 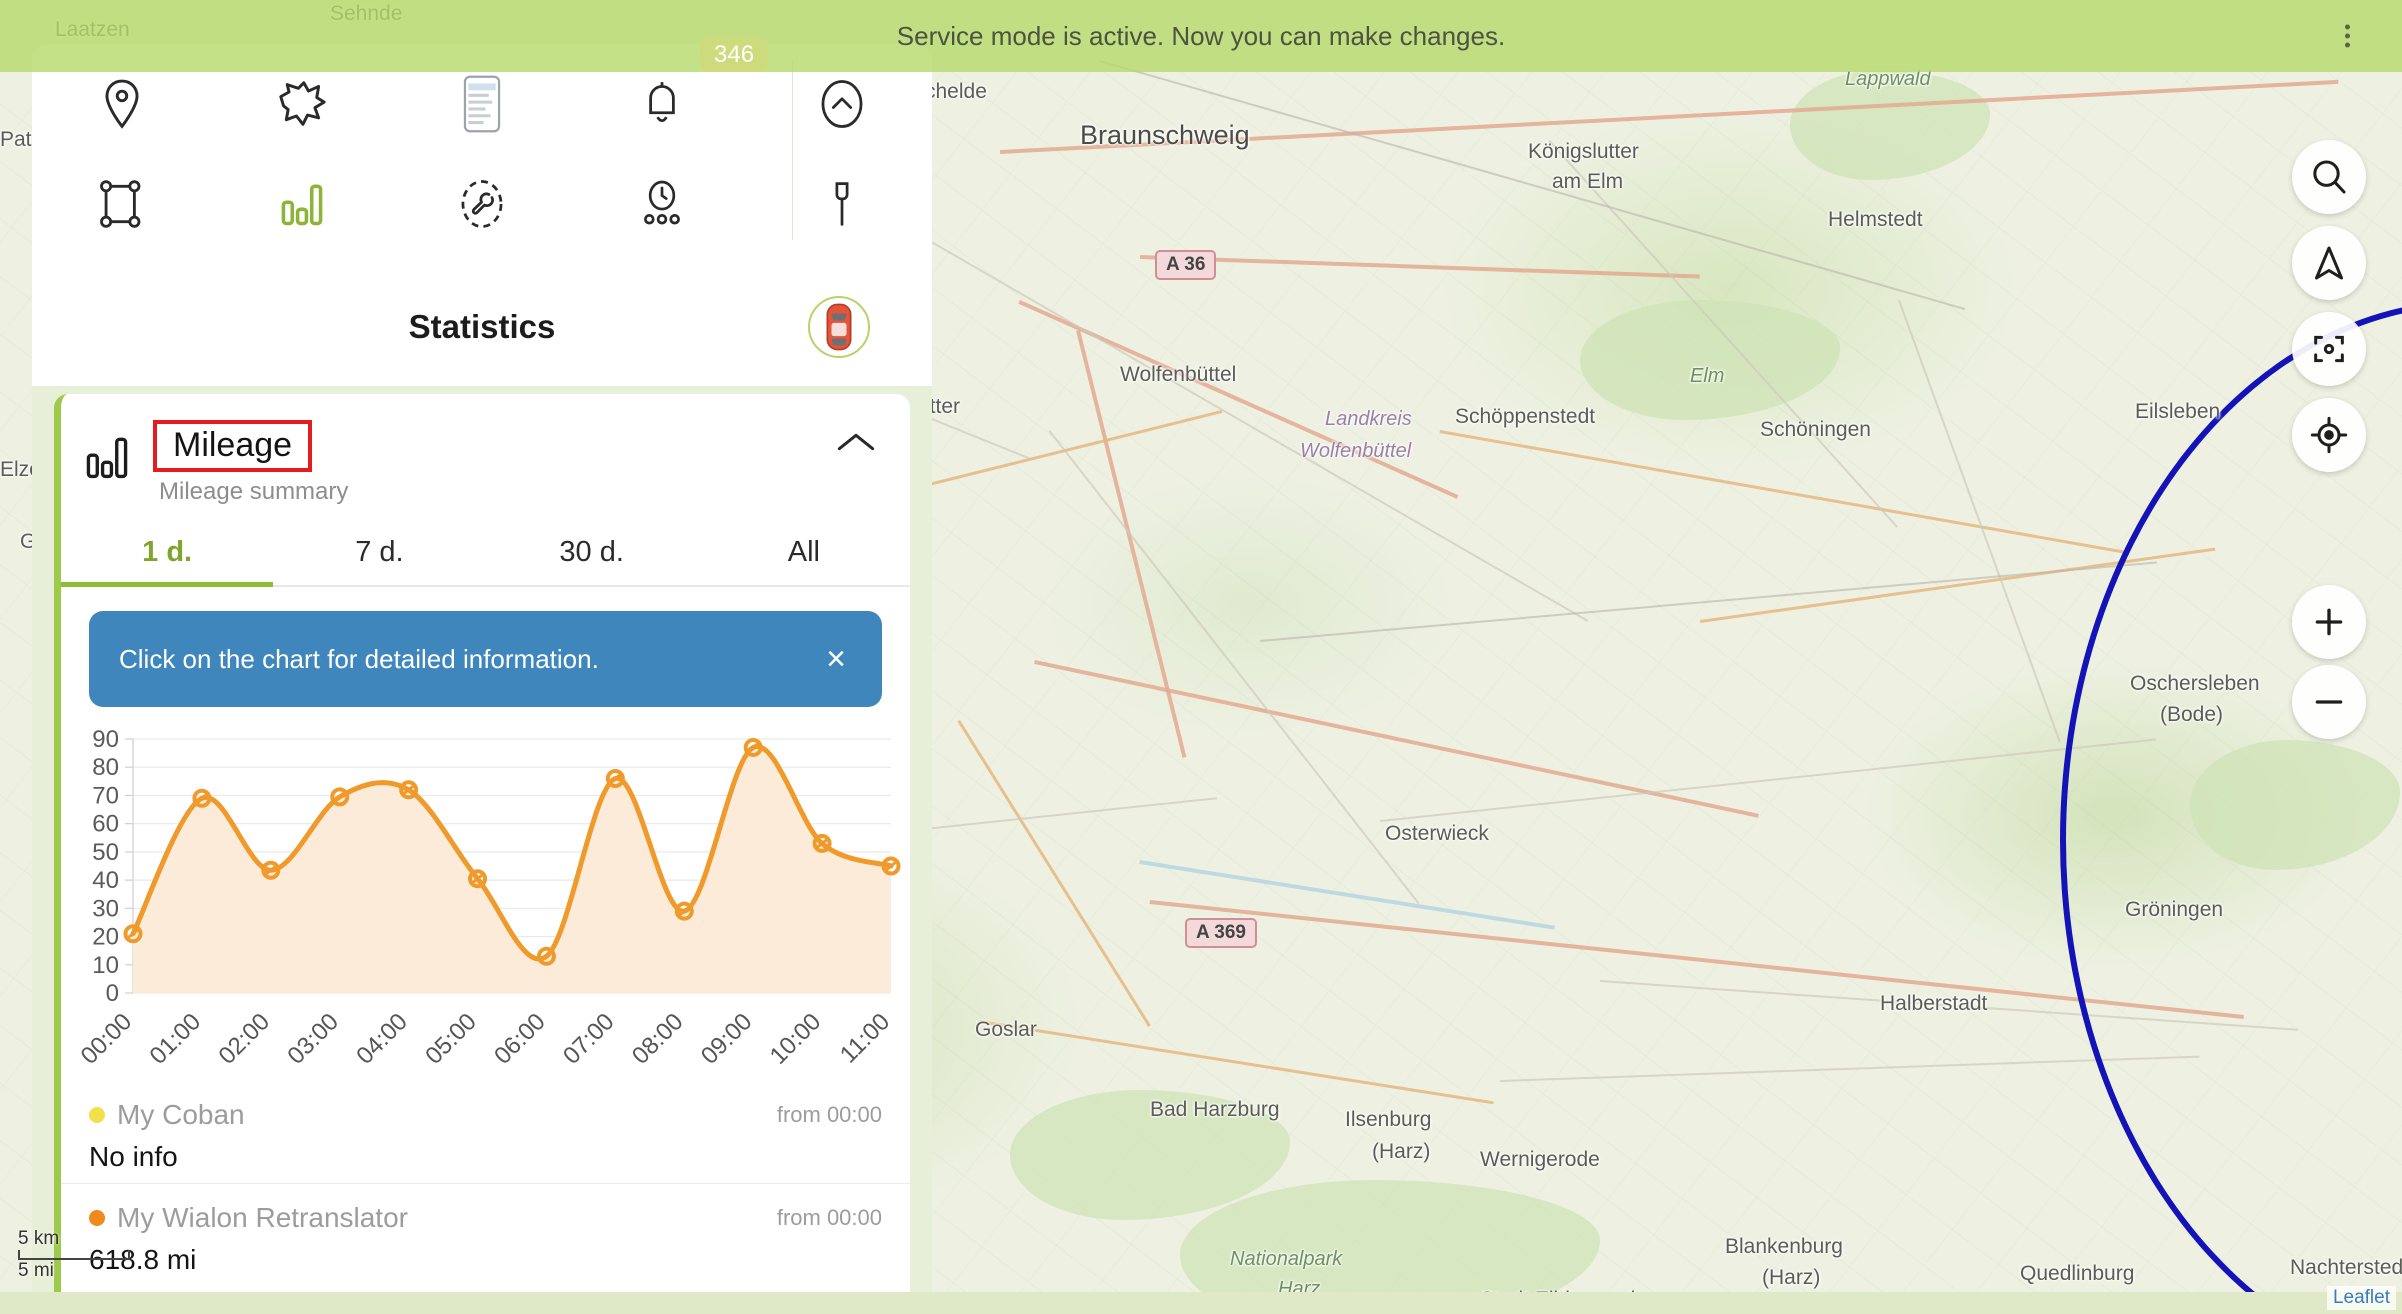 What do you see at coordinates (1006, 1029) in the screenshot?
I see `map-label: Goslar` at bounding box center [1006, 1029].